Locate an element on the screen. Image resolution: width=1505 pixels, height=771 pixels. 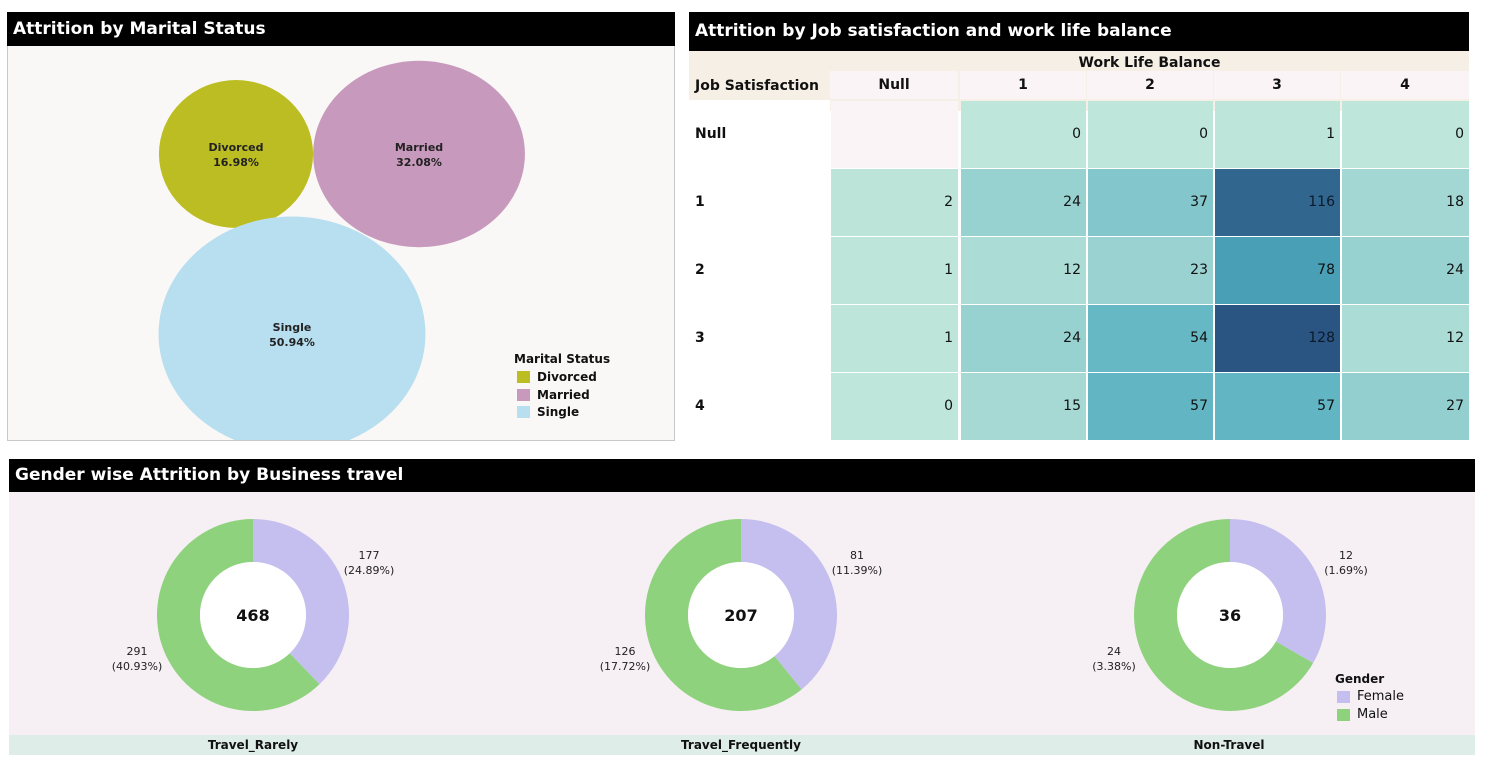
donut-slice-pct-label: (1.69%) is located at coordinates (1346, 570).